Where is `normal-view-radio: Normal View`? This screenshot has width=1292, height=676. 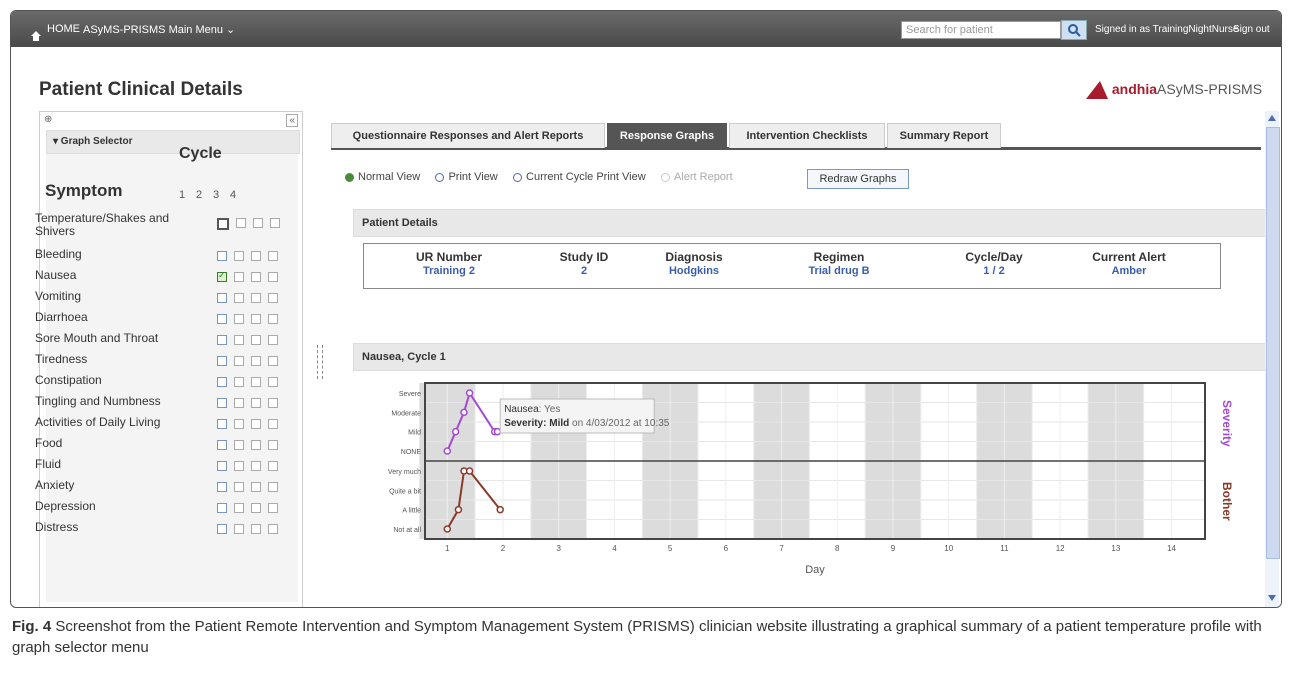 normal-view-radio: Normal View is located at coordinates (382, 177).